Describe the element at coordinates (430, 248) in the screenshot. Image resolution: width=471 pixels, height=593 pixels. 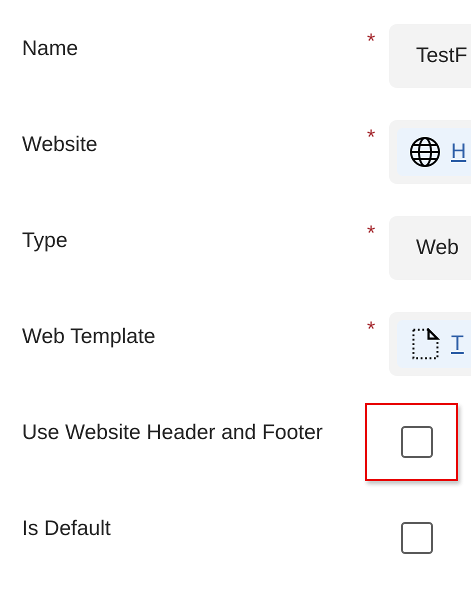
I see `text-field: Web` at that location.